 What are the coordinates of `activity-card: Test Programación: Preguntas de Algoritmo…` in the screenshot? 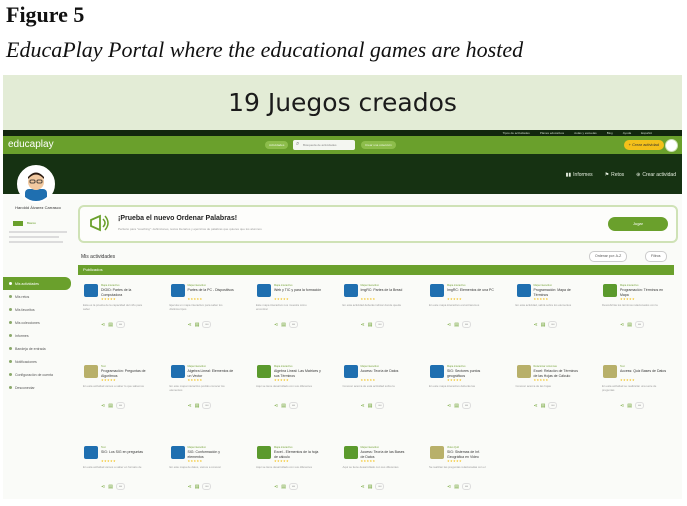 It's located at (115, 398).